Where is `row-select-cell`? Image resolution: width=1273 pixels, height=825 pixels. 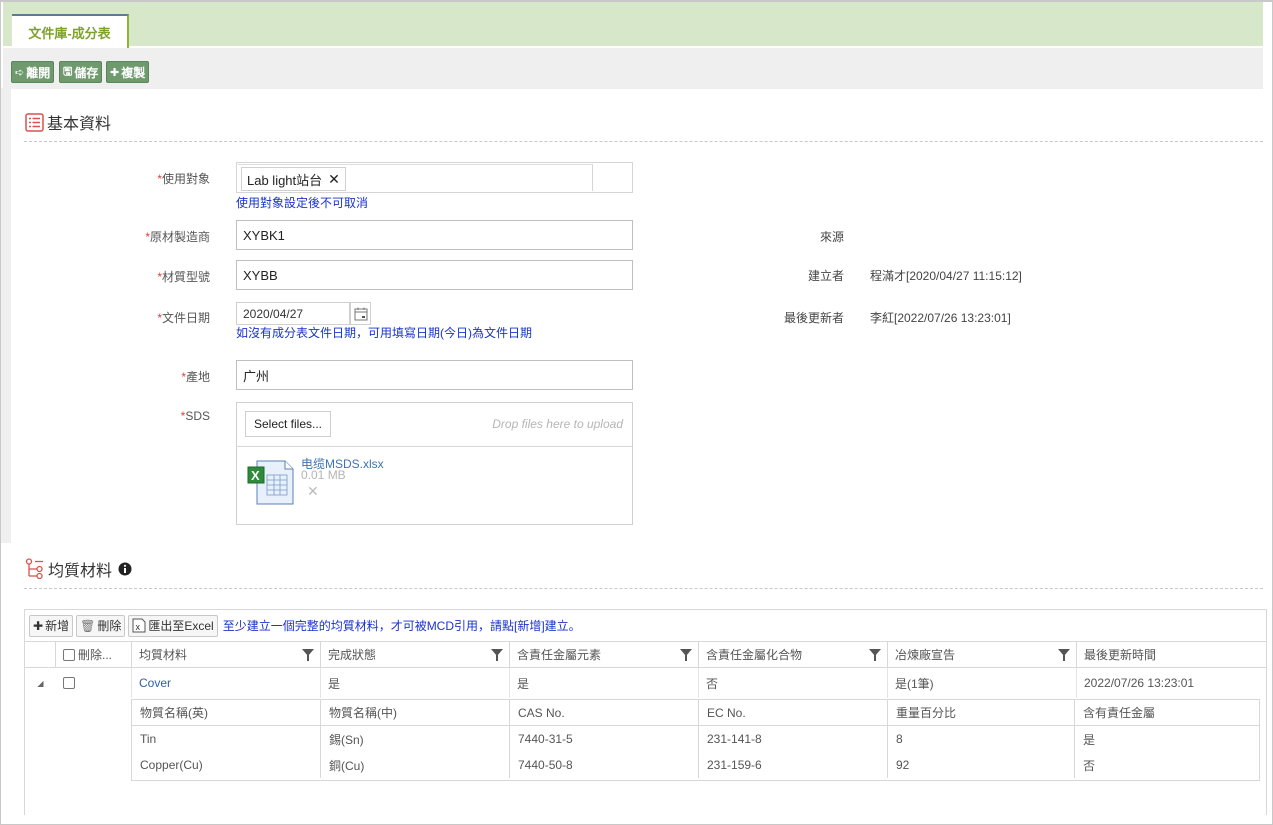
row-select-cell is located at coordinates (94, 683).